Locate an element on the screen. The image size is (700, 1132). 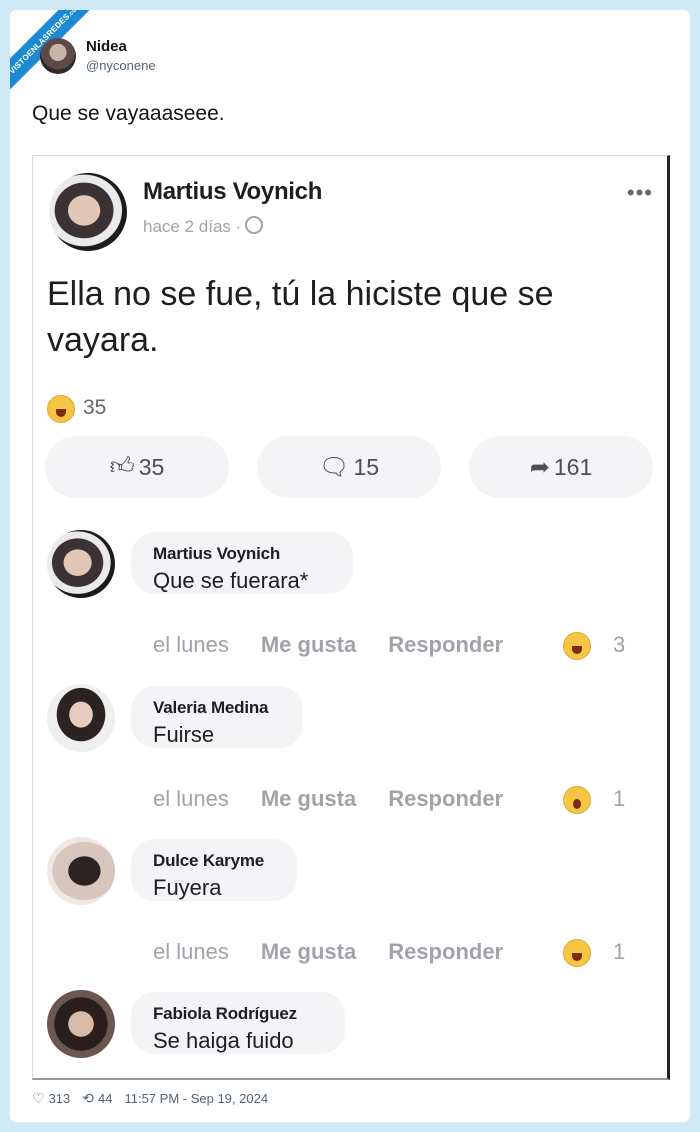
comment-author: Valeria Medina is located at coordinates (217, 708).